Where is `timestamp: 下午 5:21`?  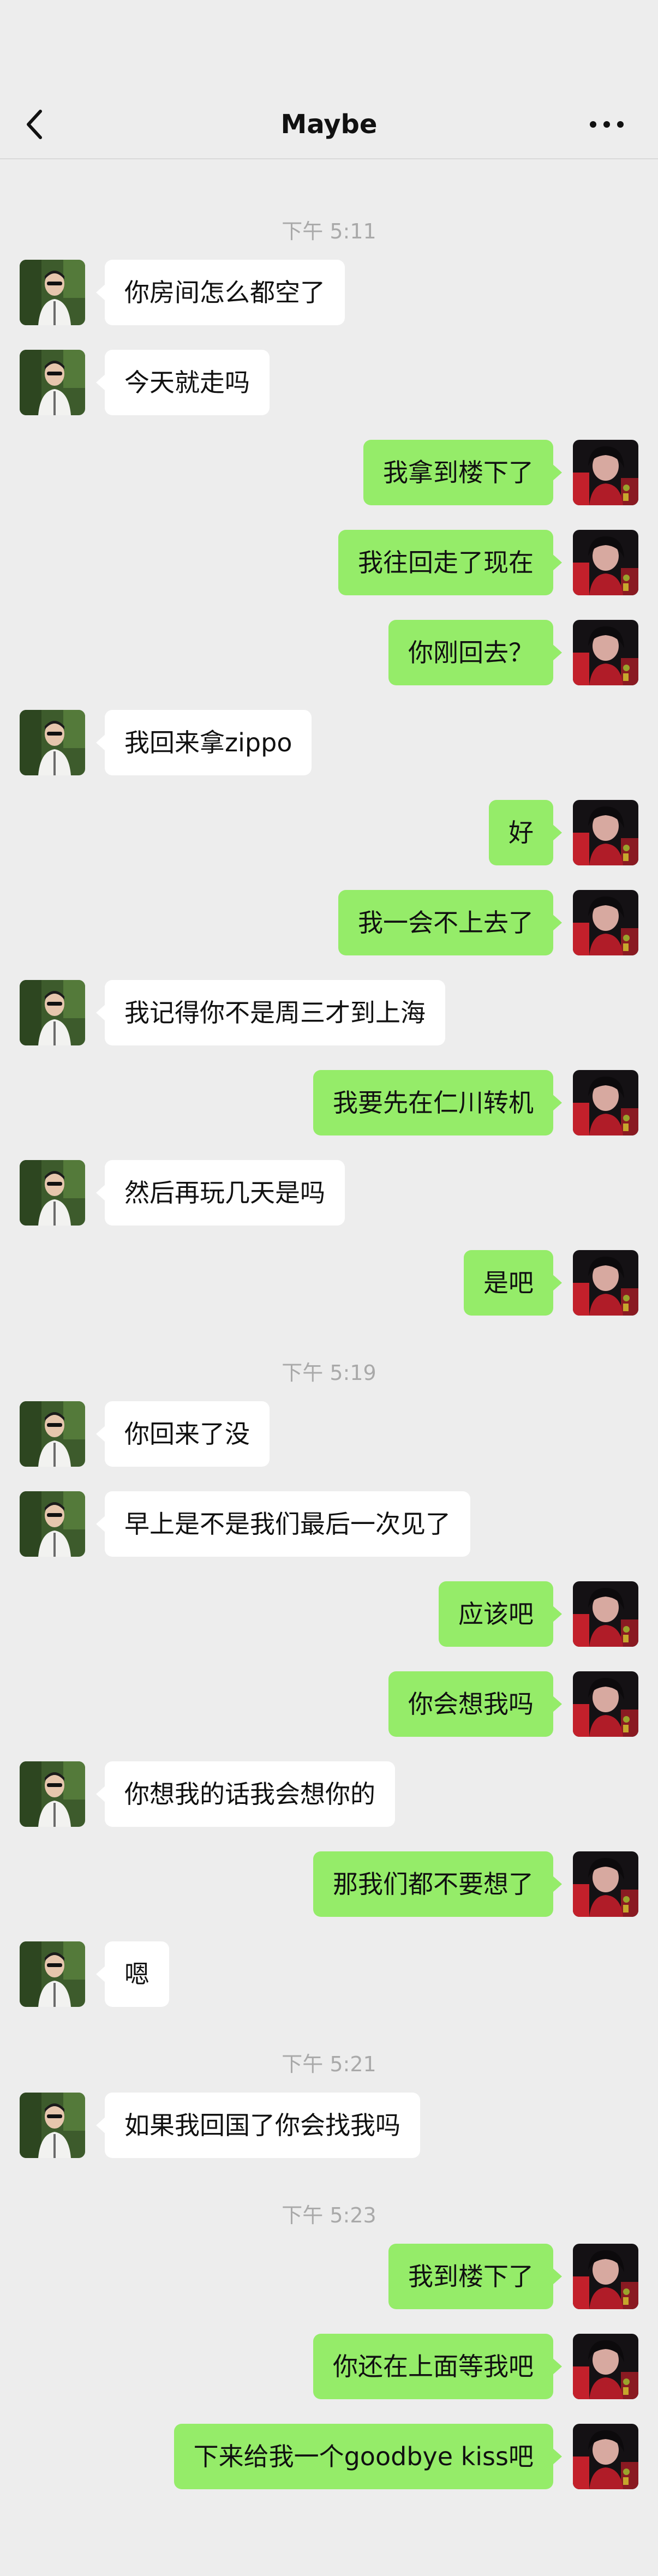
timestamp: 下午 5:21 is located at coordinates (329, 2064).